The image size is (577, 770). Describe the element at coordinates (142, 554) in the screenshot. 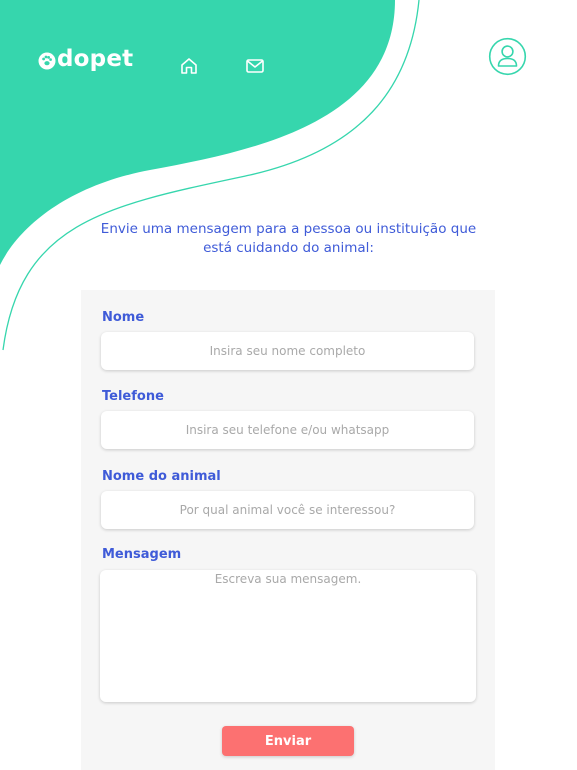

I see `message-label: Mensagem` at that location.